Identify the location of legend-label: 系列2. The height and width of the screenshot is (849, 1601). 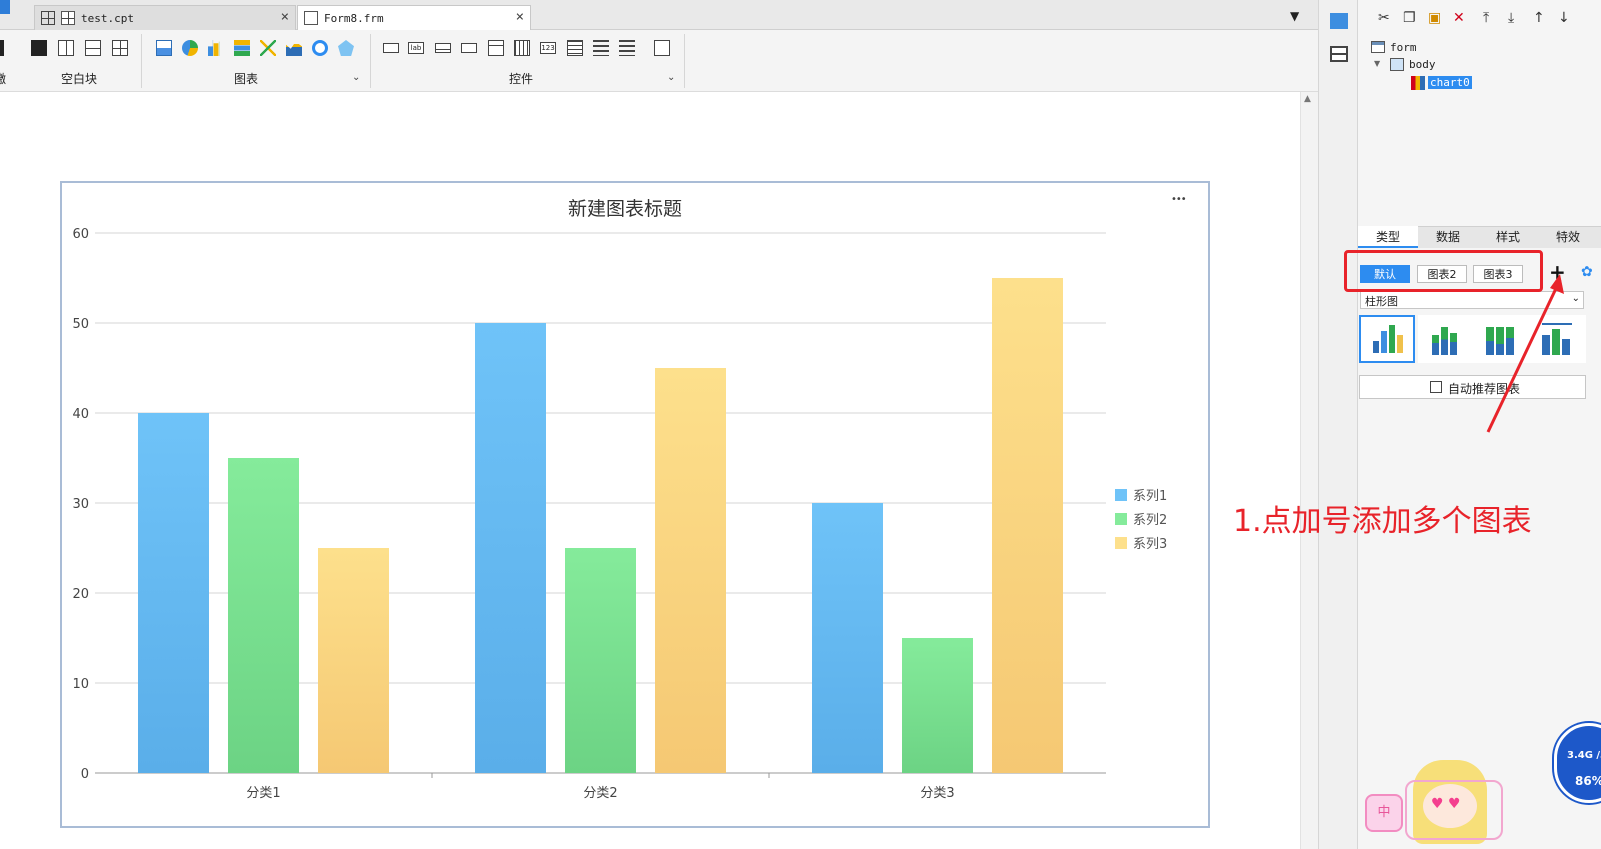
(1150, 520).